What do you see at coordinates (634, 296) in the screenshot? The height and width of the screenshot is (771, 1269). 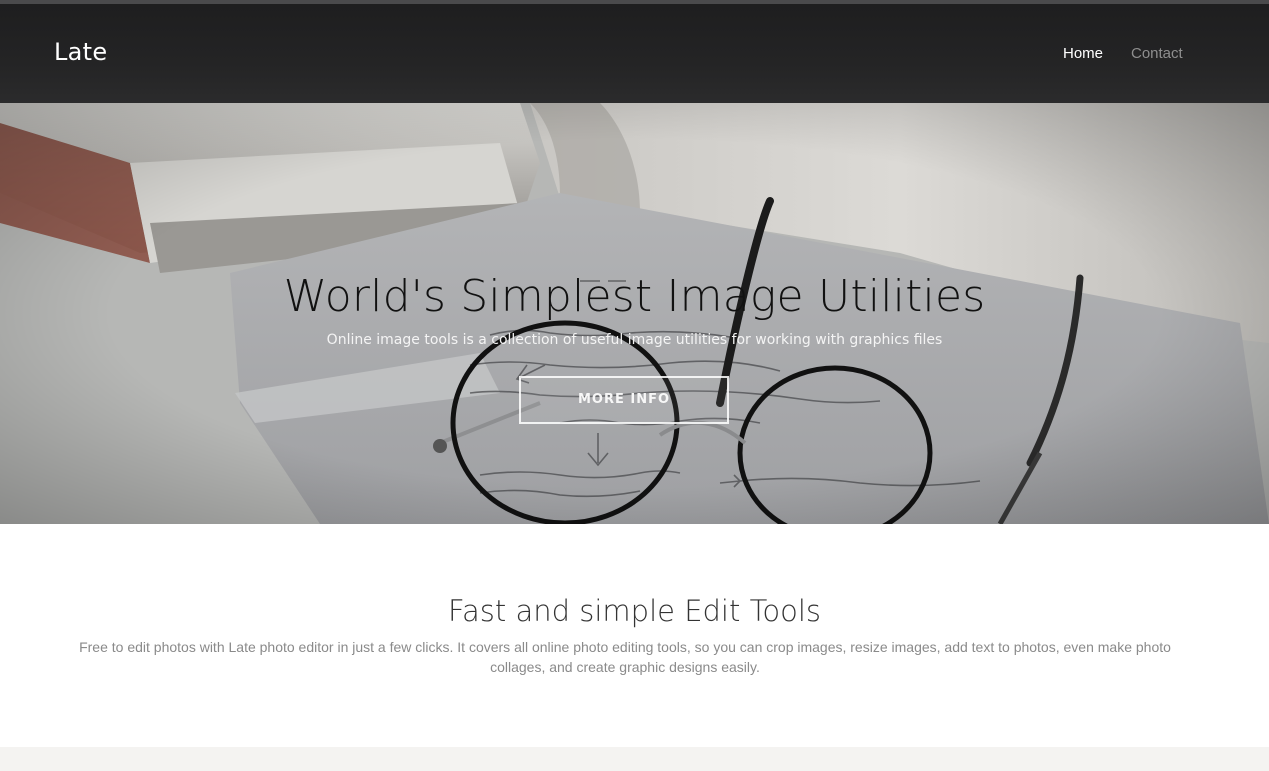 I see `hero-title: World's Simplest Image Utilities` at bounding box center [634, 296].